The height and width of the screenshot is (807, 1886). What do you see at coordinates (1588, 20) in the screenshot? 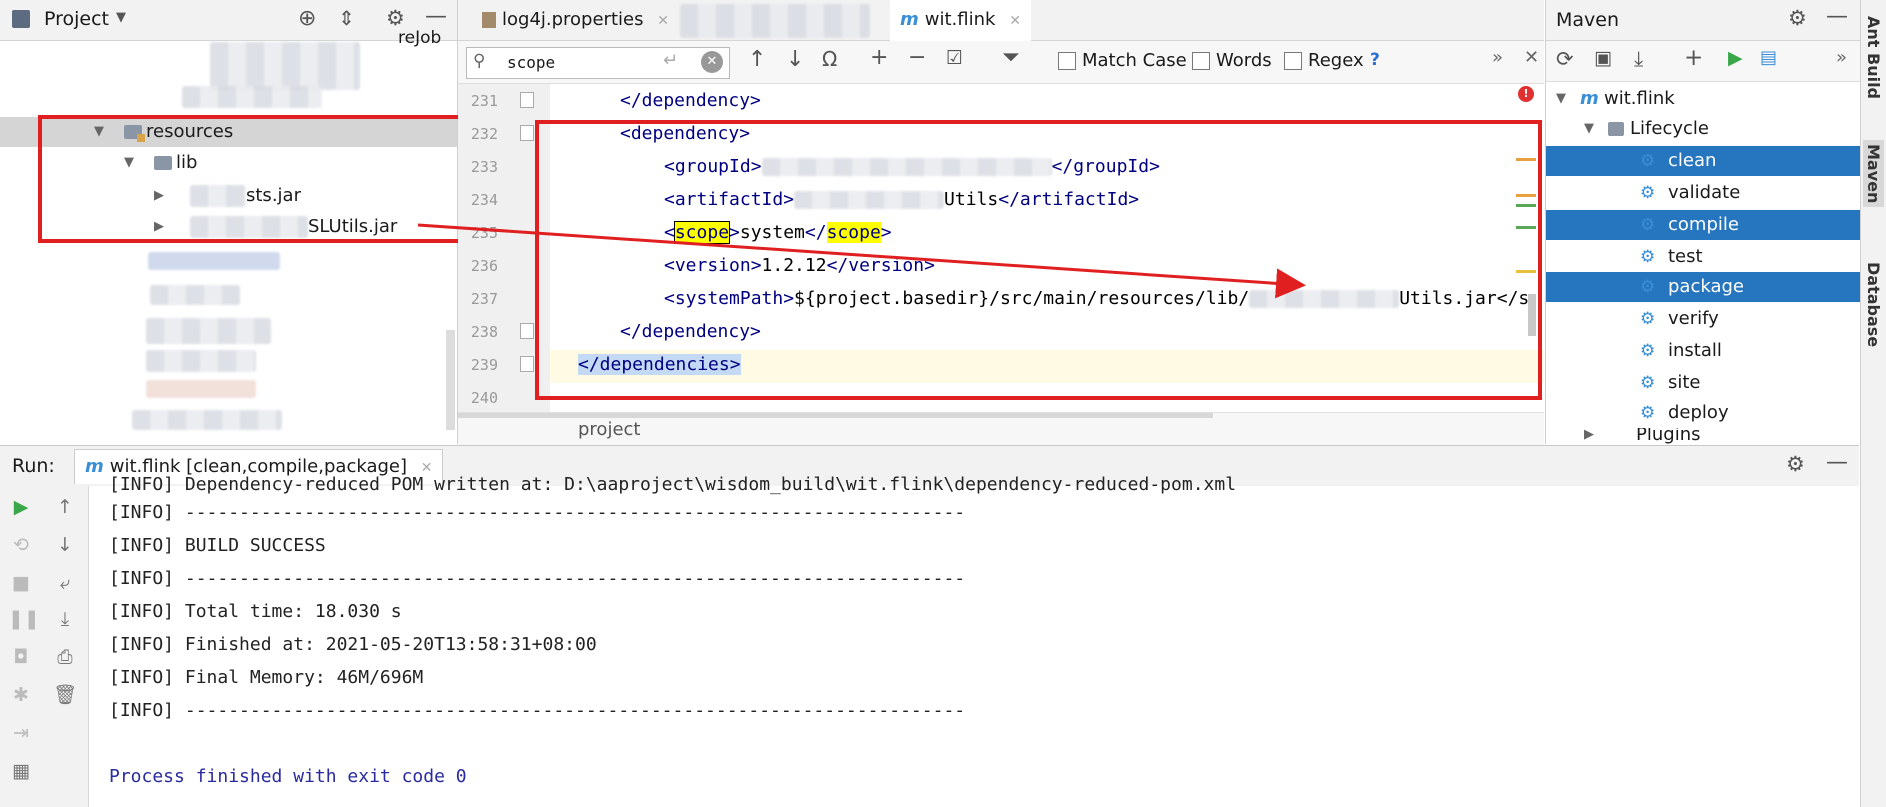
I see `maven-title: Maven` at bounding box center [1588, 20].